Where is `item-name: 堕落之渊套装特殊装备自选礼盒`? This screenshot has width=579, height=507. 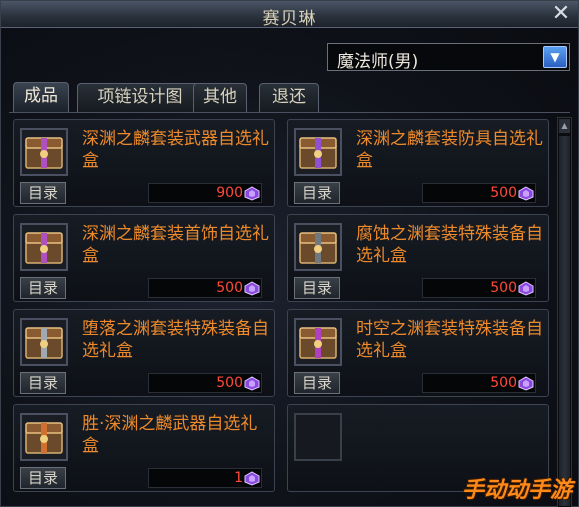
item-name: 堕落之渊套装特殊装备自选礼盒 is located at coordinates (175, 340).